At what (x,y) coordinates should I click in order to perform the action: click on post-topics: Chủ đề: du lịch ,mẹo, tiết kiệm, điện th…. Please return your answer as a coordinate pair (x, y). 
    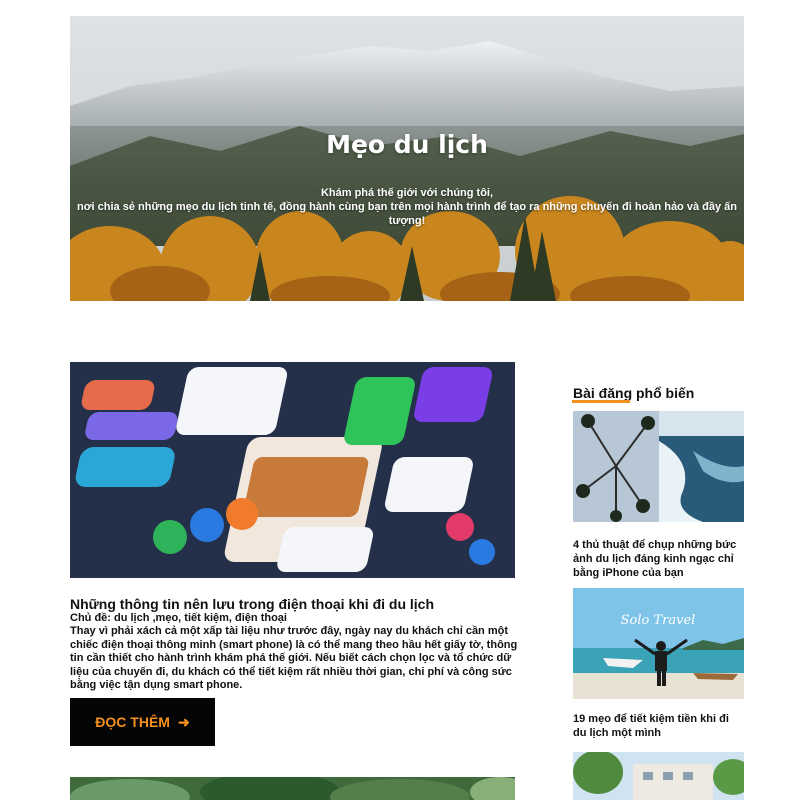
    Looking at the image, I should click on (178, 618).